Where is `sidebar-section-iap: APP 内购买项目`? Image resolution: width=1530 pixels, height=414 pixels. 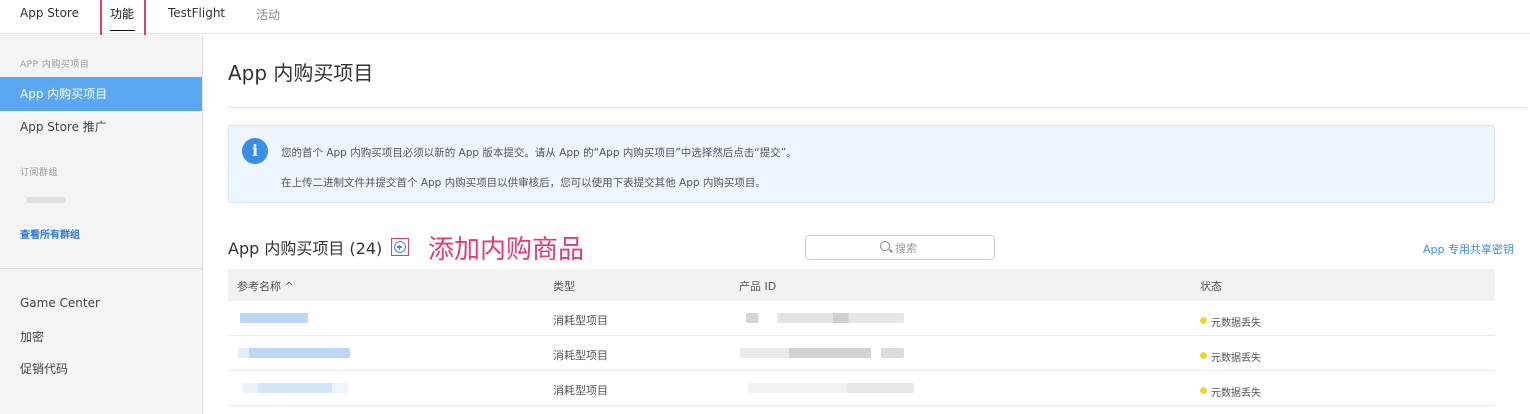
sidebar-section-iap: APP 内购买项目 is located at coordinates (55, 65).